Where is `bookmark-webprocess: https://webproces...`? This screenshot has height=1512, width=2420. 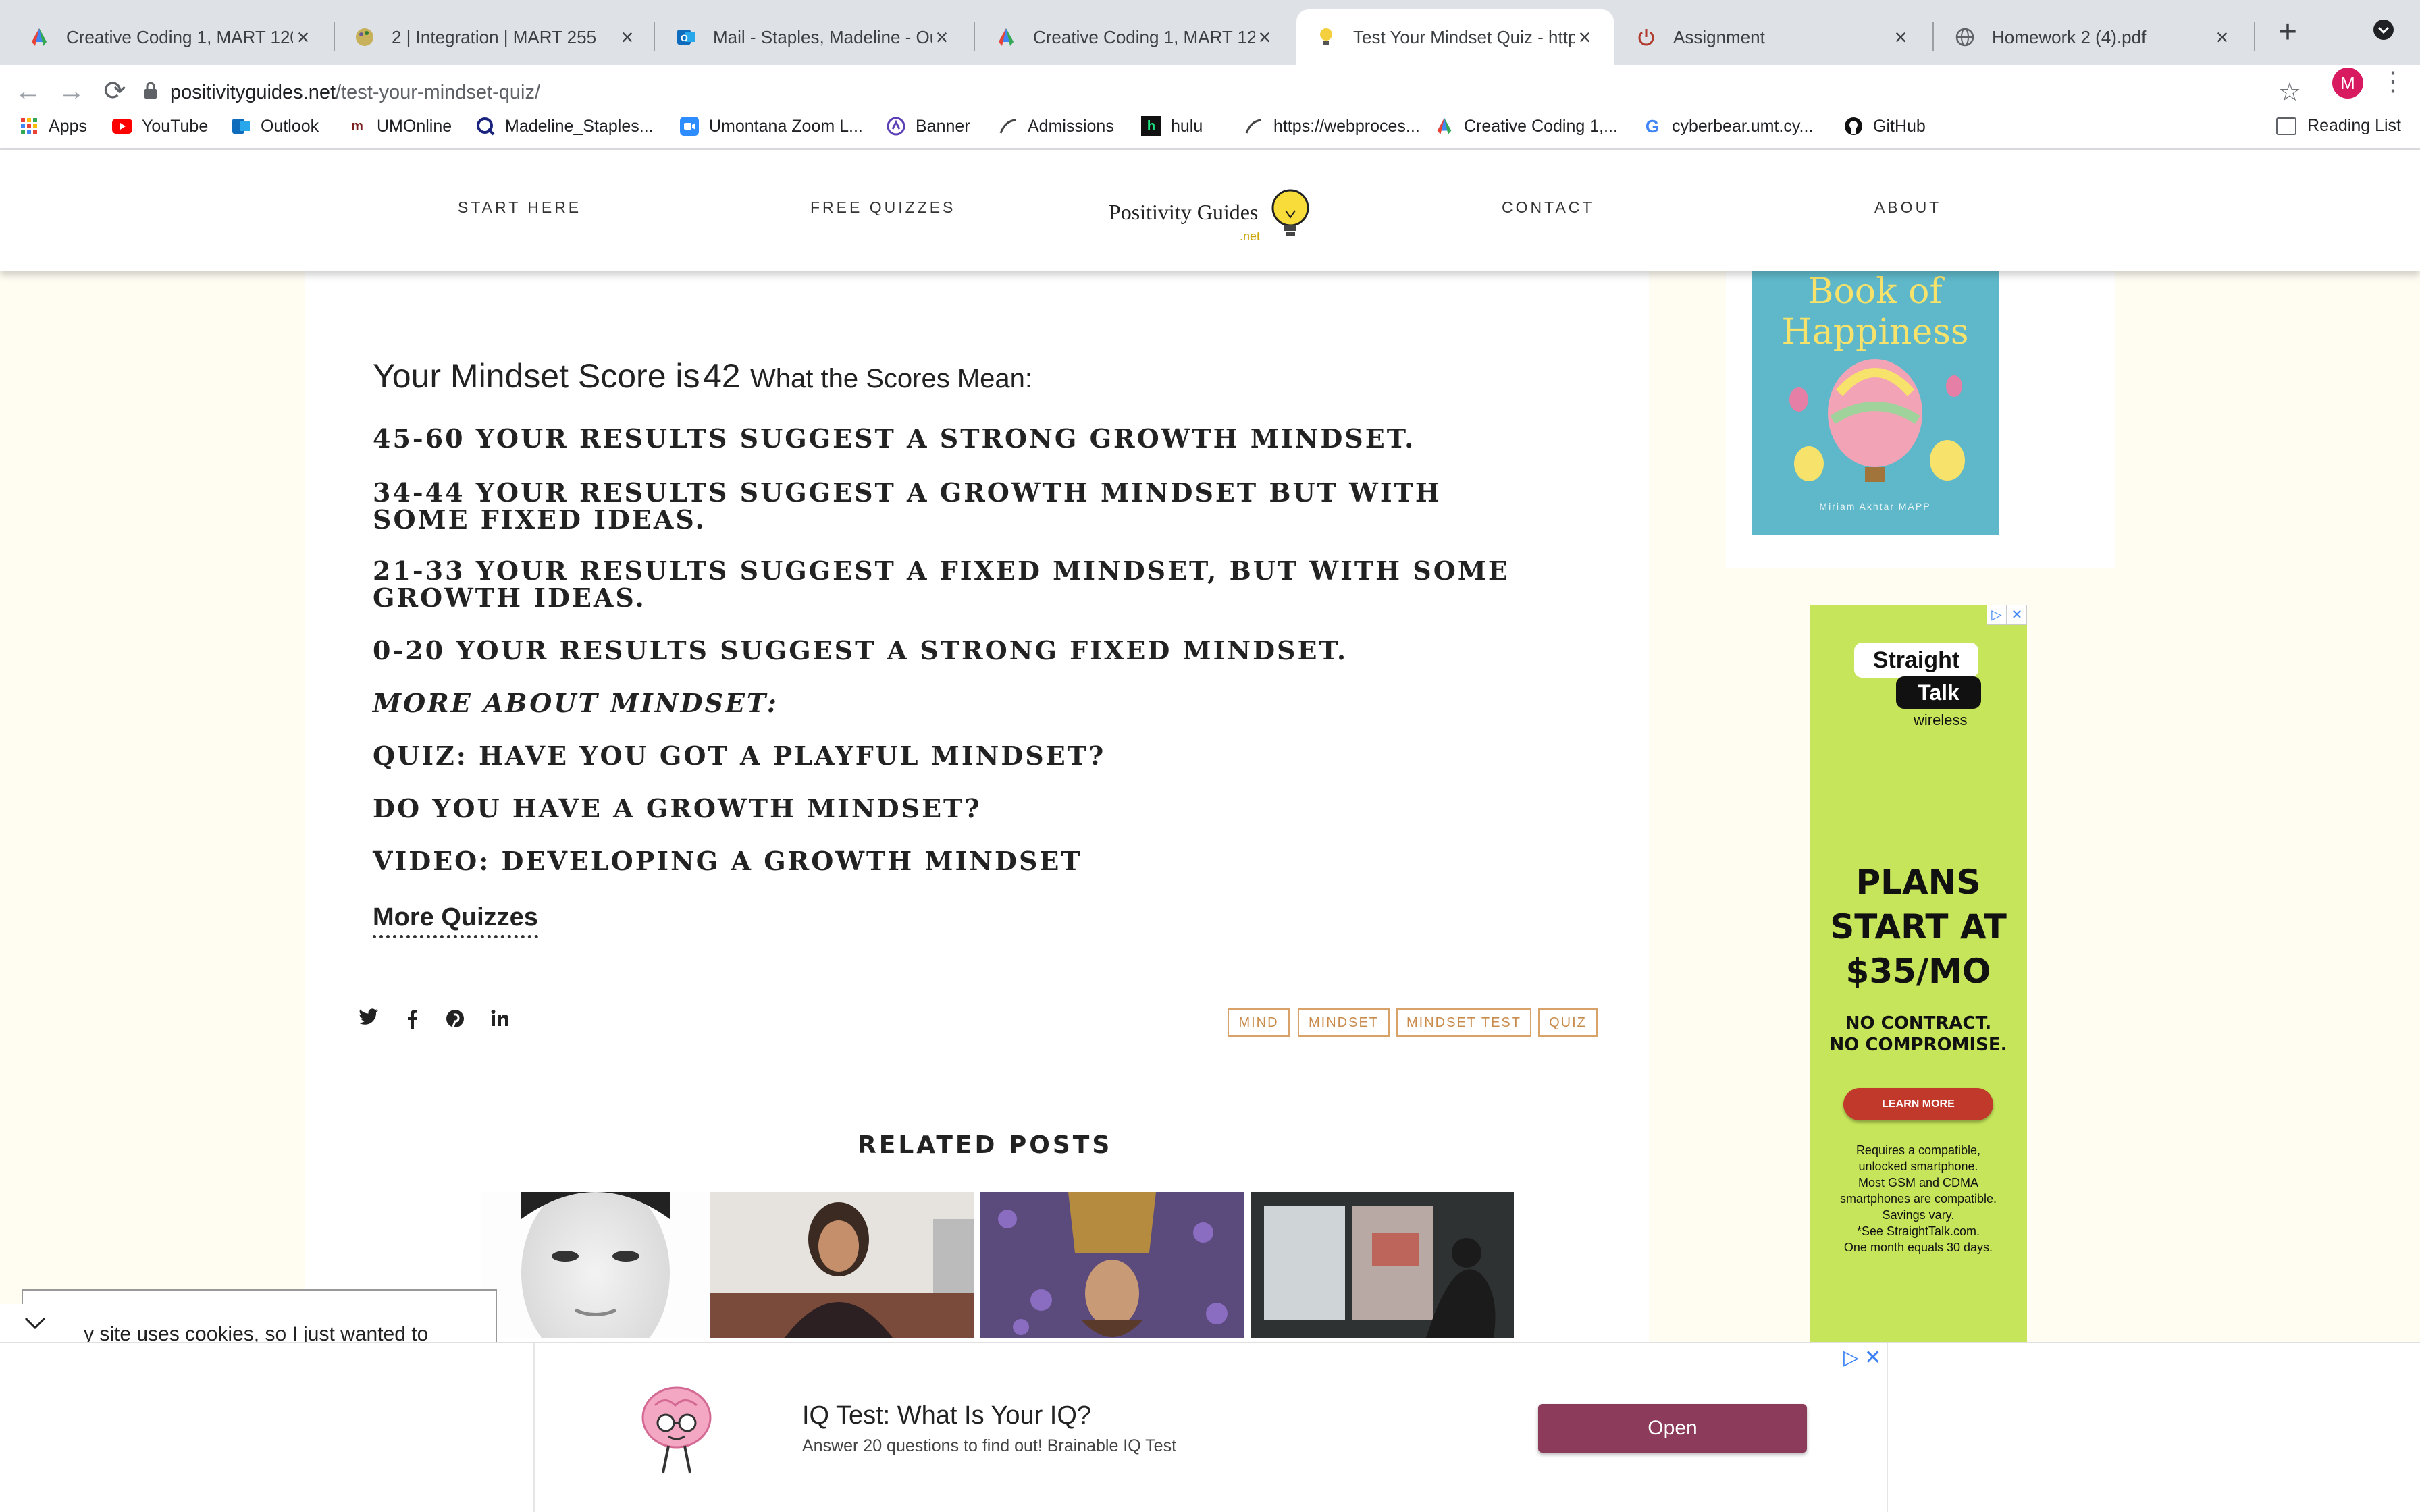 bookmark-webprocess: https://webproces... is located at coordinates (1332, 126).